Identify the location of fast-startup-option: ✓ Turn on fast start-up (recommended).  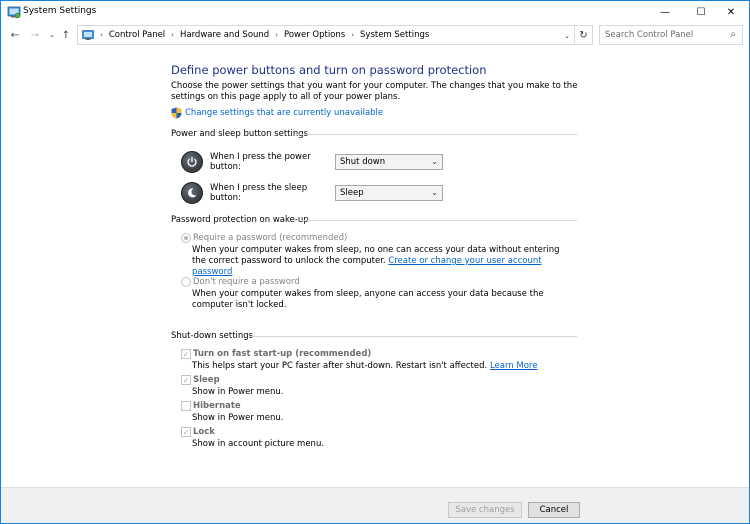
(276, 354).